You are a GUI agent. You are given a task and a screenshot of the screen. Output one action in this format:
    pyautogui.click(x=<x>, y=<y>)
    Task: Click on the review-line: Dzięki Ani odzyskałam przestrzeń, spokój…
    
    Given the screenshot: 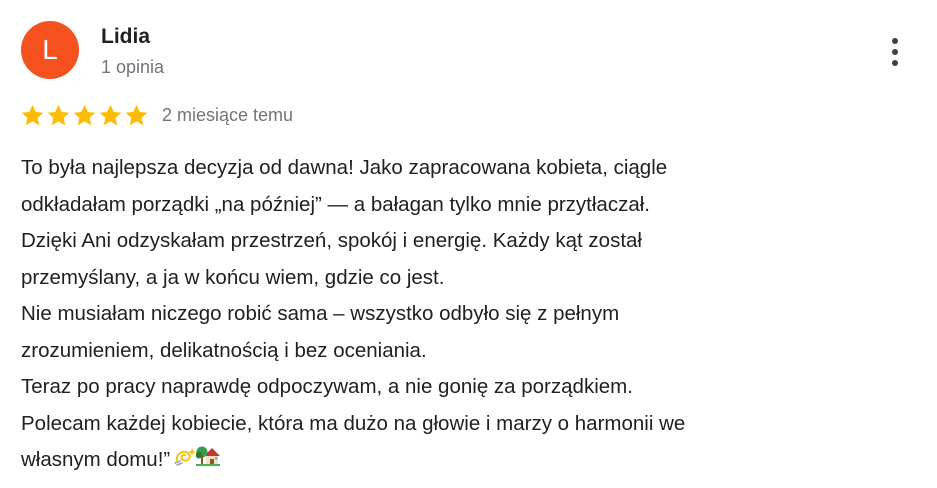 What is the action you would take?
    pyautogui.click(x=331, y=240)
    